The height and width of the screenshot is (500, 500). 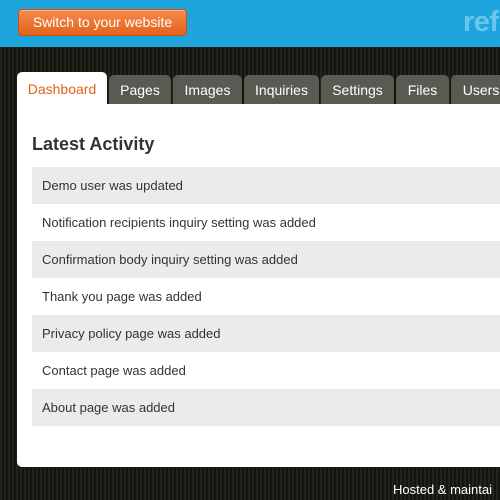 I want to click on tab-images: Images, so click(x=207, y=90).